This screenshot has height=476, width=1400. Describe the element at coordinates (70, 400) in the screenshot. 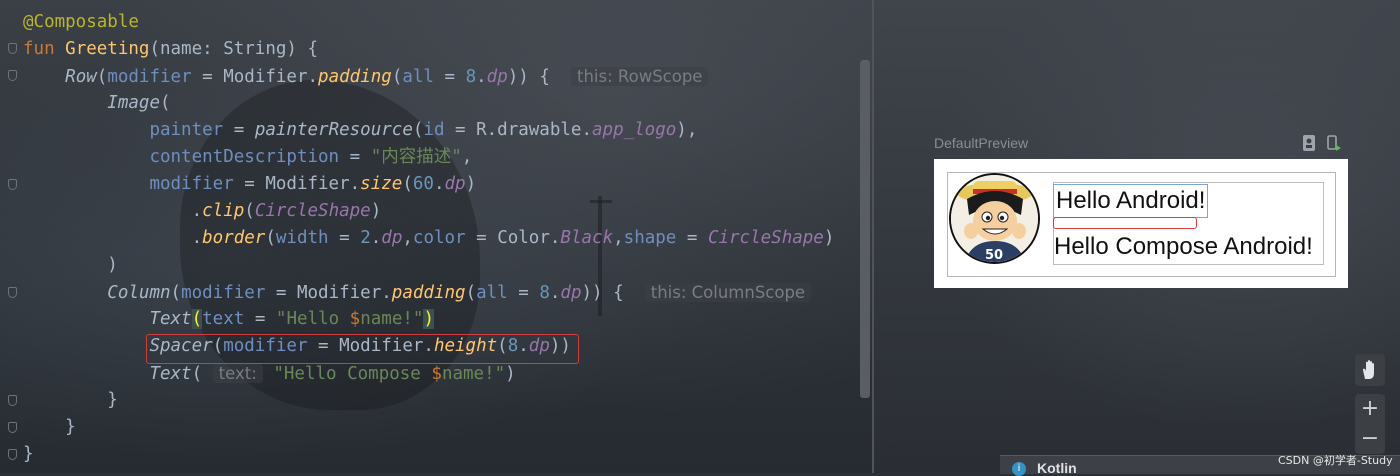

I see `code-line-15: }` at that location.